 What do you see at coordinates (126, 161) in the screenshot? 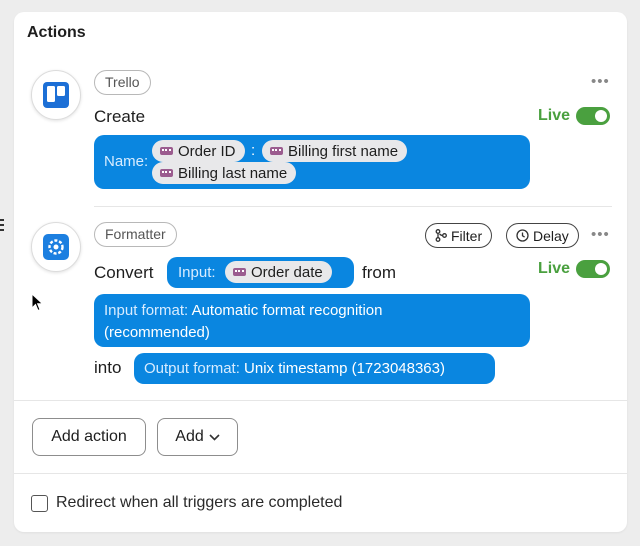
I see `name-field-label: Name:` at bounding box center [126, 161].